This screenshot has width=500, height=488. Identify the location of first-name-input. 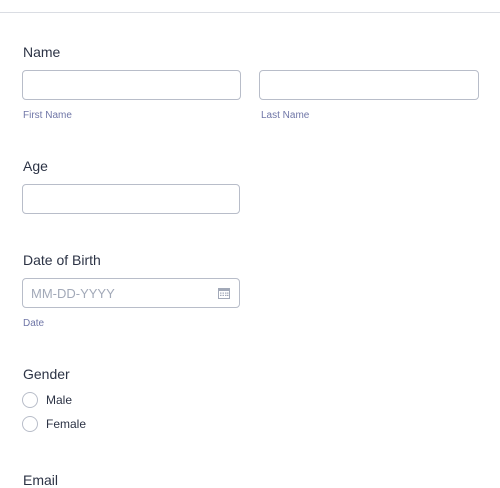
(131, 85).